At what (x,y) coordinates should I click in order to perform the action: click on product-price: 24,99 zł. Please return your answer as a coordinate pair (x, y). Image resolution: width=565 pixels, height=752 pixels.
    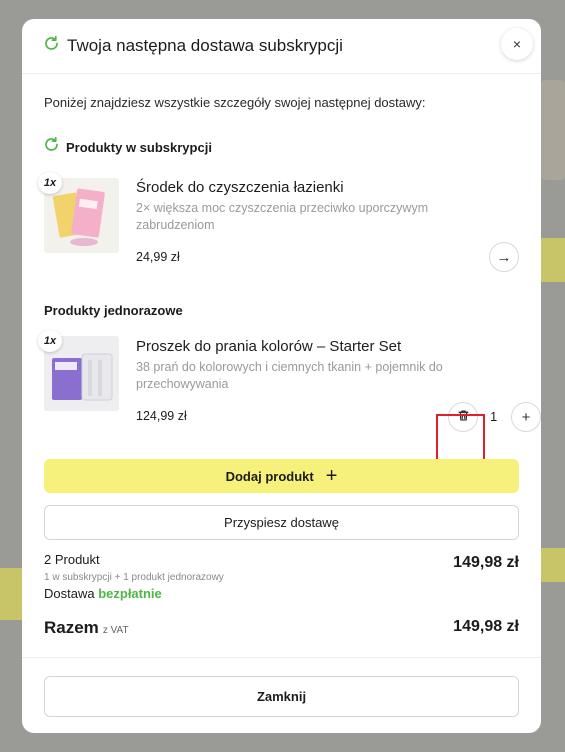
    Looking at the image, I should click on (158, 257).